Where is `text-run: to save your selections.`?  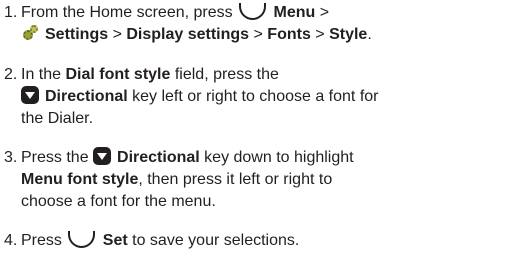 text-run: to save your selections. is located at coordinates (213, 240).